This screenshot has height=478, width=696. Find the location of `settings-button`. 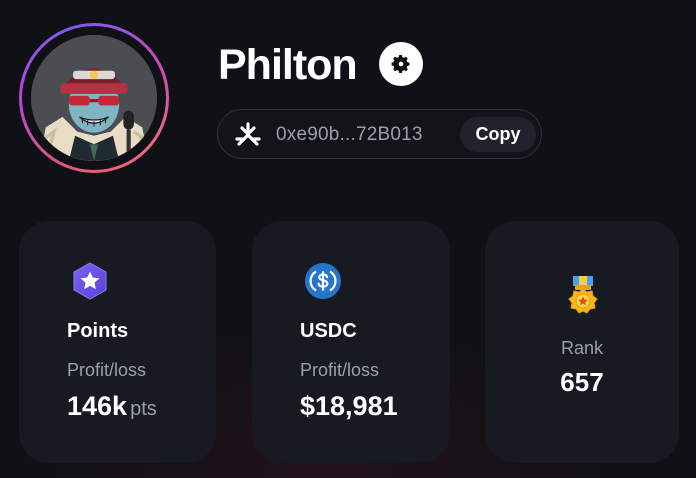

settings-button is located at coordinates (401, 64).